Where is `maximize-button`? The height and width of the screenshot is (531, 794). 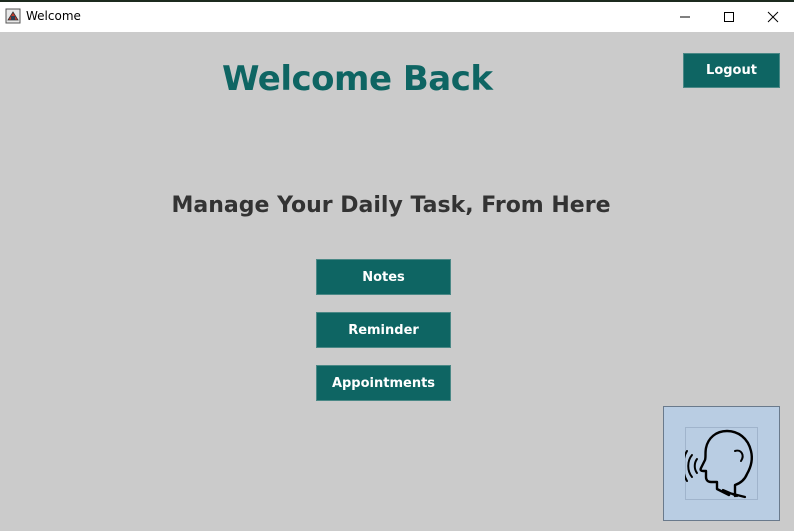 maximize-button is located at coordinates (729, 17).